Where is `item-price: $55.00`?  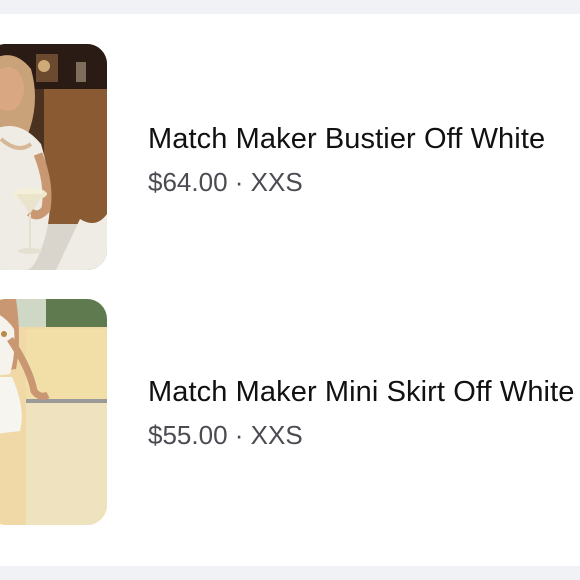 item-price: $55.00 is located at coordinates (188, 435).